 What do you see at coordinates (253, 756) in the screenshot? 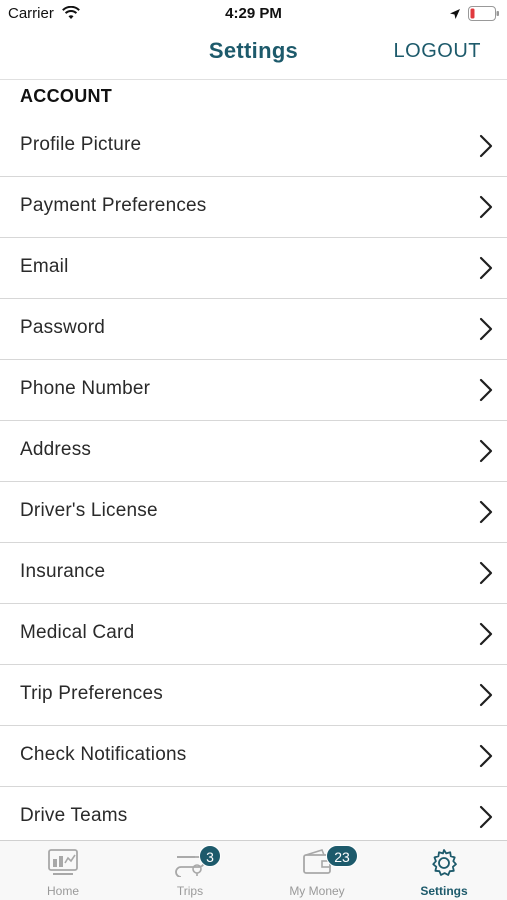
I see `settings-row-check-notifications: Check Notifications` at bounding box center [253, 756].